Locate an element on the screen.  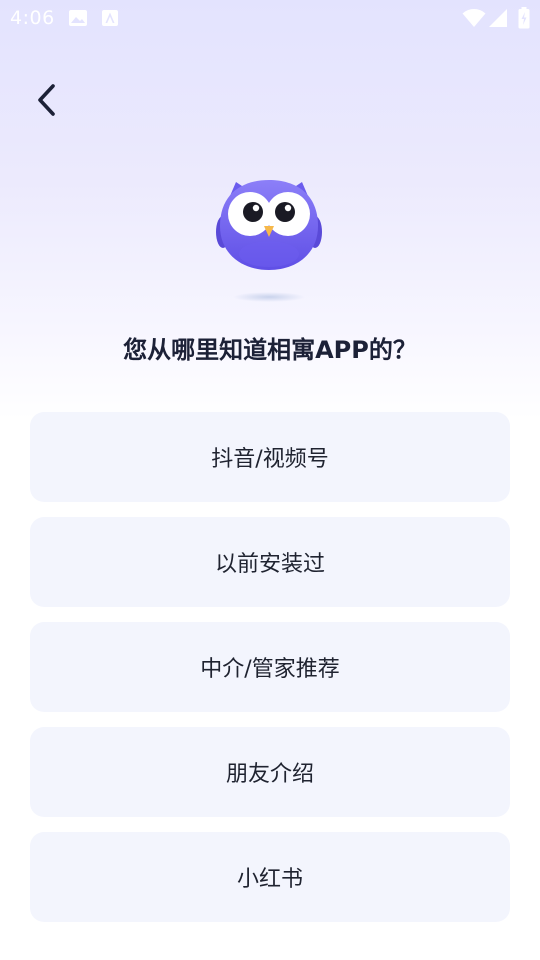
option-label: 抖音/视频号 is located at coordinates (270, 459).